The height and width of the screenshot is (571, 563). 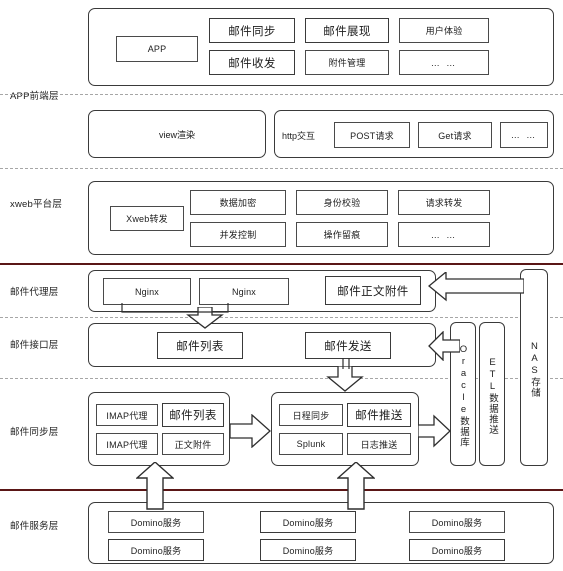 What do you see at coordinates (34, 292) in the screenshot?
I see `layer-label-mail-proxy: 邮件代理层` at bounding box center [34, 292].